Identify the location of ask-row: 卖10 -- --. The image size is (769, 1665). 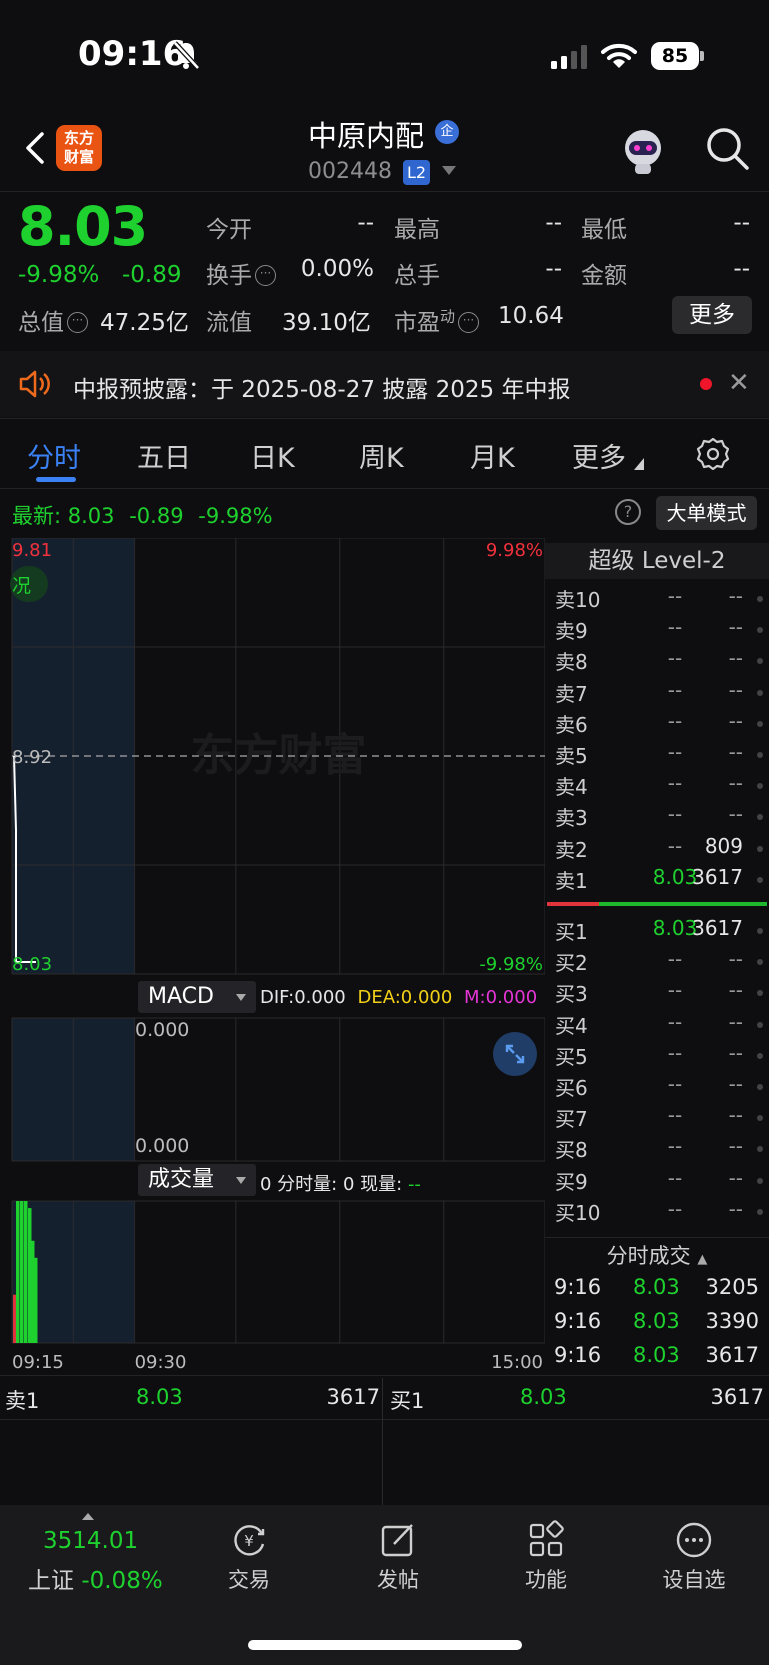
(657, 599).